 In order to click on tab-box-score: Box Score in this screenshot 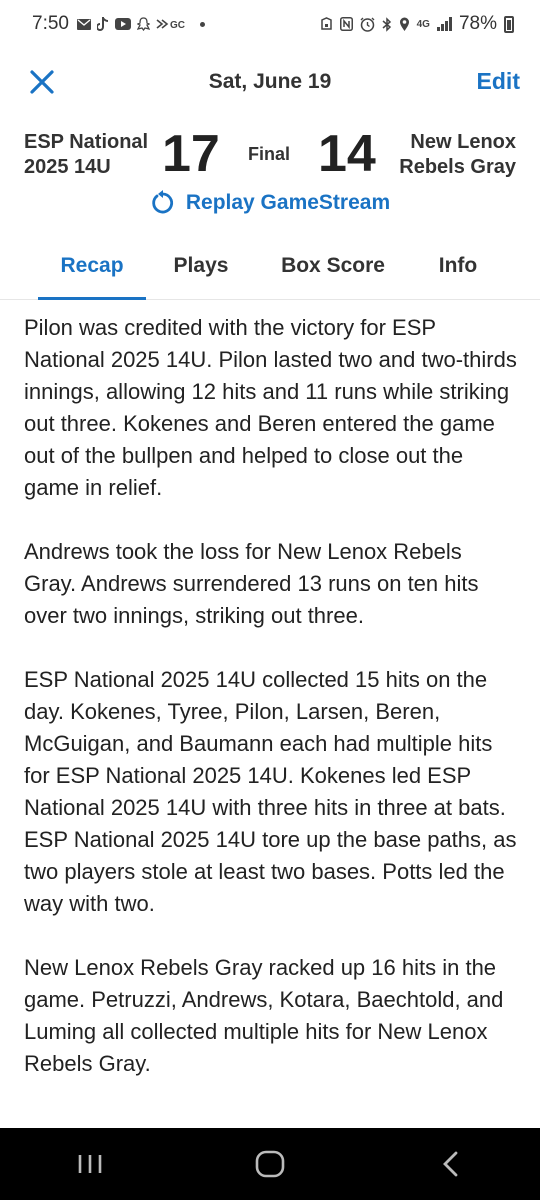, I will do `click(333, 269)`.